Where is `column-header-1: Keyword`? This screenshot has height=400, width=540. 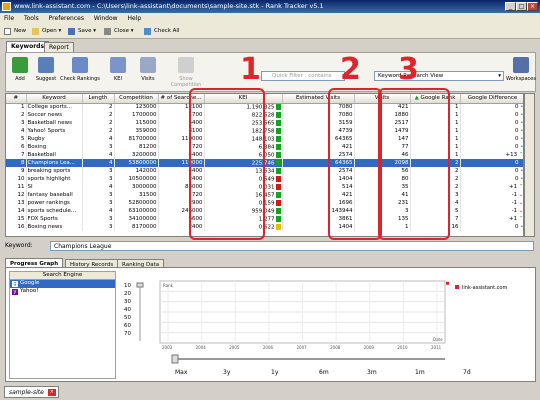
column-header-1: Keyword is located at coordinates (54, 99).